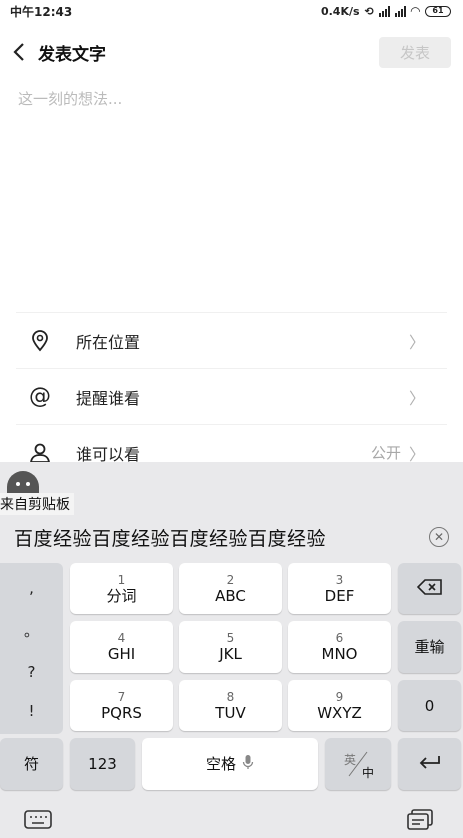  What do you see at coordinates (230, 595) in the screenshot?
I see `key-label: ABC` at bounding box center [230, 595].